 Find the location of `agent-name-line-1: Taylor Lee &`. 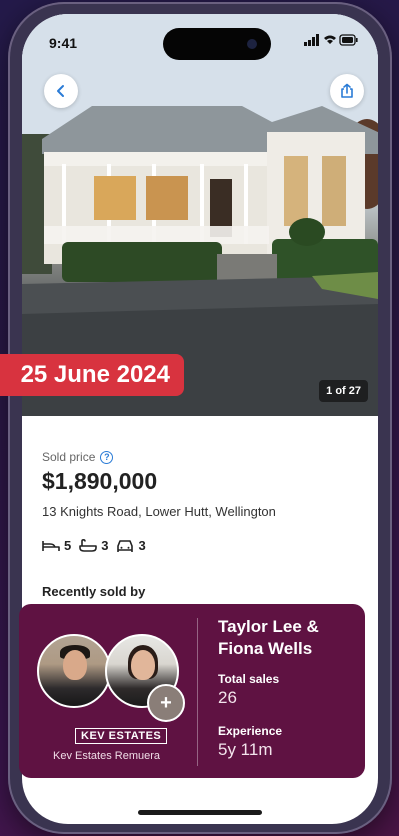

agent-name-line-1: Taylor Lee & is located at coordinates (268, 626).